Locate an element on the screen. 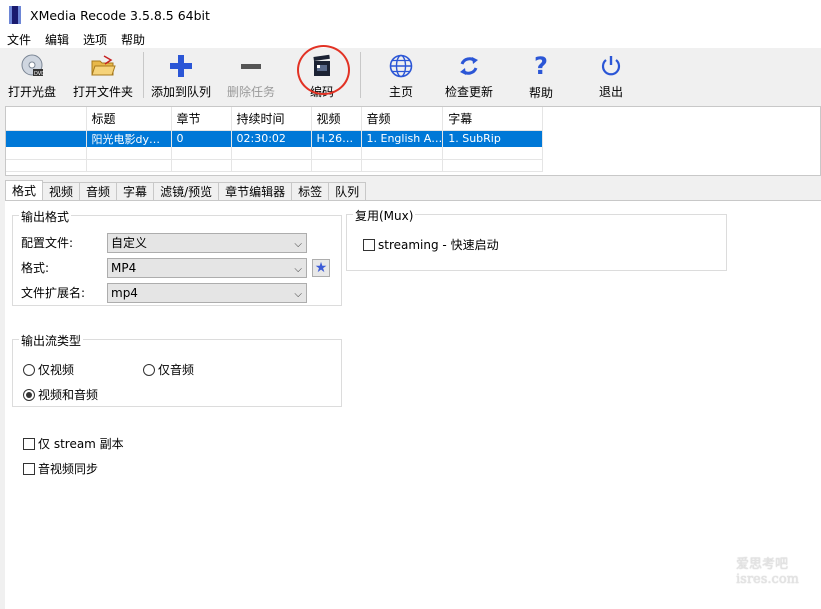 The height and width of the screenshot is (609, 821). profile-label: 配置文件: is located at coordinates (47, 243).